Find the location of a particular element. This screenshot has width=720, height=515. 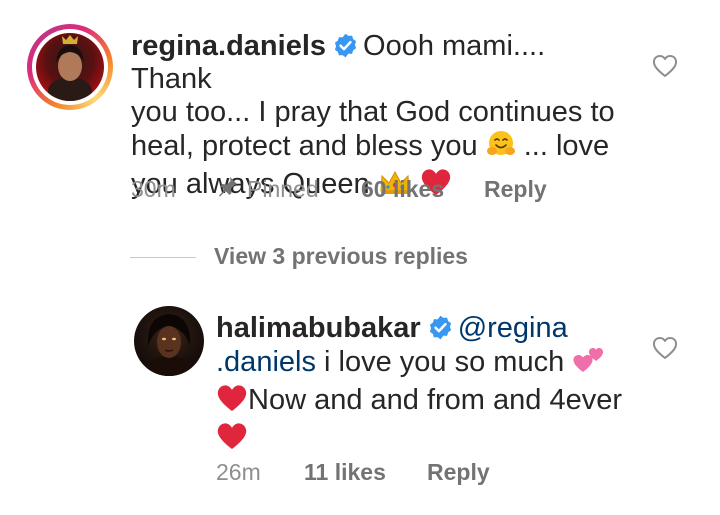

pinned-label: Pinned is located at coordinates (283, 189).